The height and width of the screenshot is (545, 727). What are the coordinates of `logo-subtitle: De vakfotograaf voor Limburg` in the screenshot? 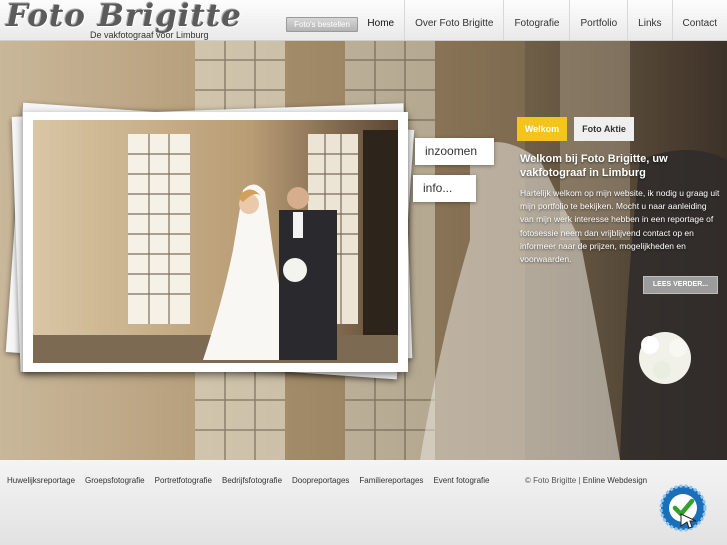 It's located at (149, 35).